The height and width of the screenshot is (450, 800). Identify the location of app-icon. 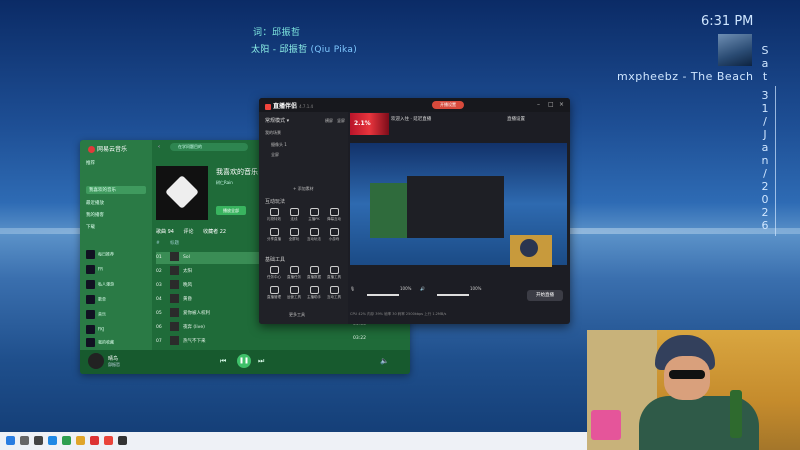
(122, 440).